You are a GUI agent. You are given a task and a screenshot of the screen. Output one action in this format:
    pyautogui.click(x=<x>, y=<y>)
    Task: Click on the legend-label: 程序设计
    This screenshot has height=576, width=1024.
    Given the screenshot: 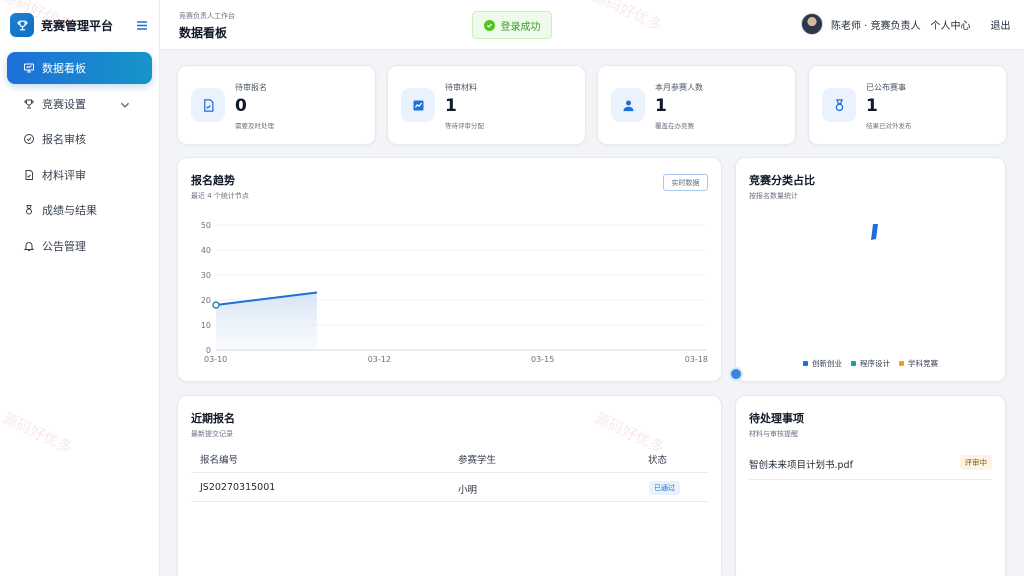 What is the action you would take?
    pyautogui.click(x=875, y=363)
    